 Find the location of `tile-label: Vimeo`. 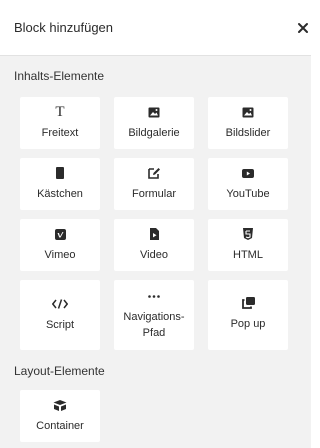

tile-label: Vimeo is located at coordinates (60, 255).